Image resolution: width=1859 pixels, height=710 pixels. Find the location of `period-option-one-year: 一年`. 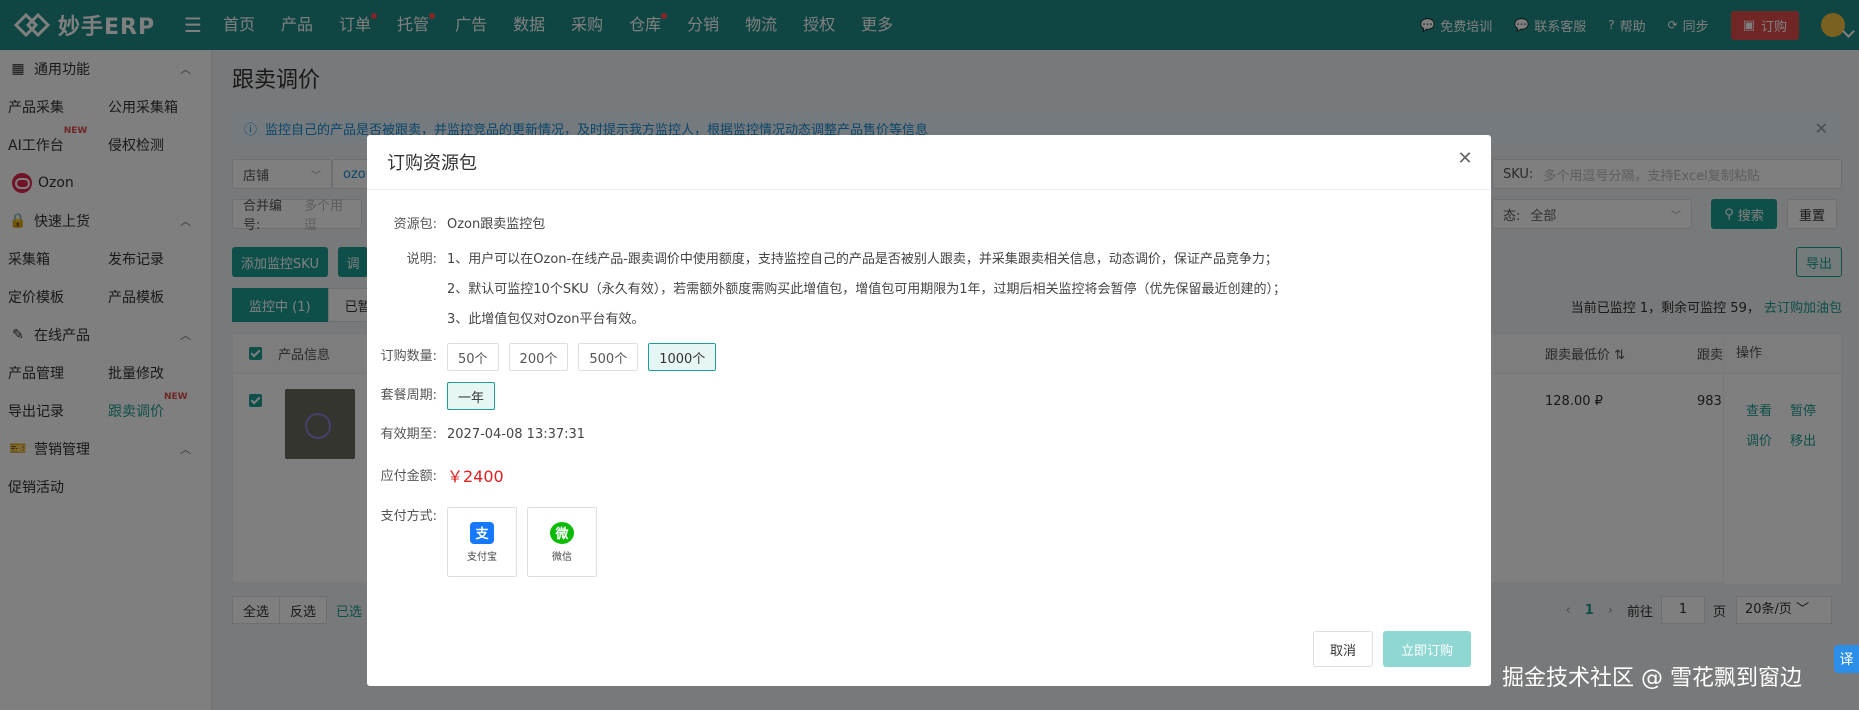

period-option-one-year: 一年 is located at coordinates (471, 396).